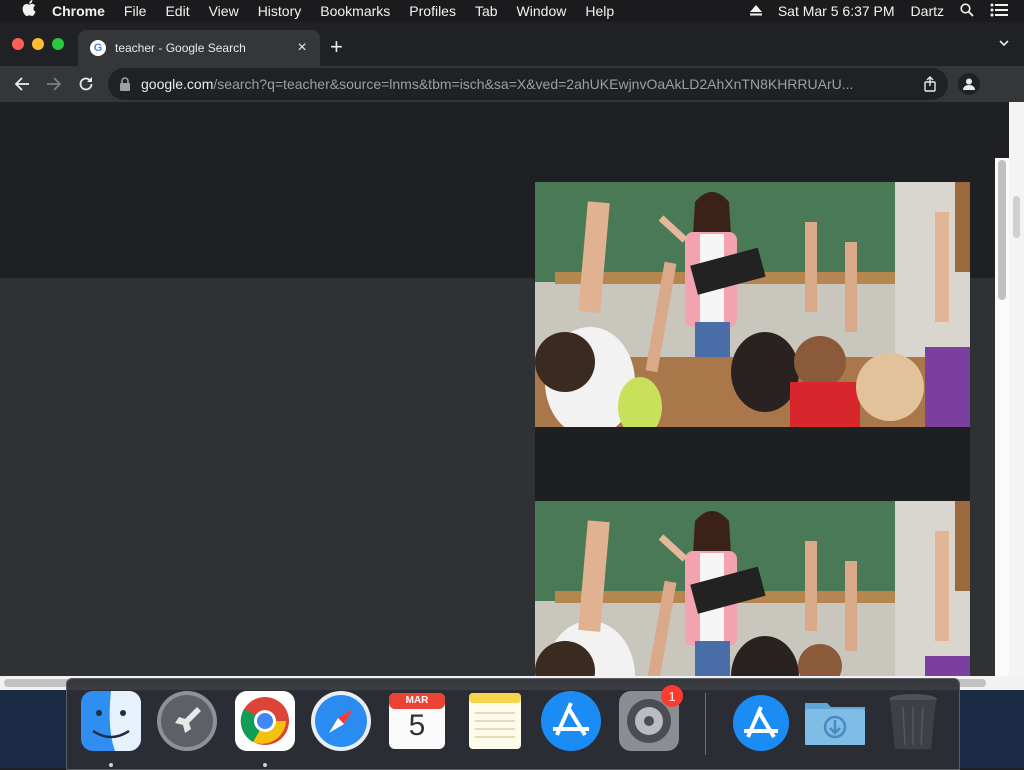 The width and height of the screenshot is (1024, 770). Describe the element at coordinates (177, 11) in the screenshot. I see `menu-edit: Edit` at that location.